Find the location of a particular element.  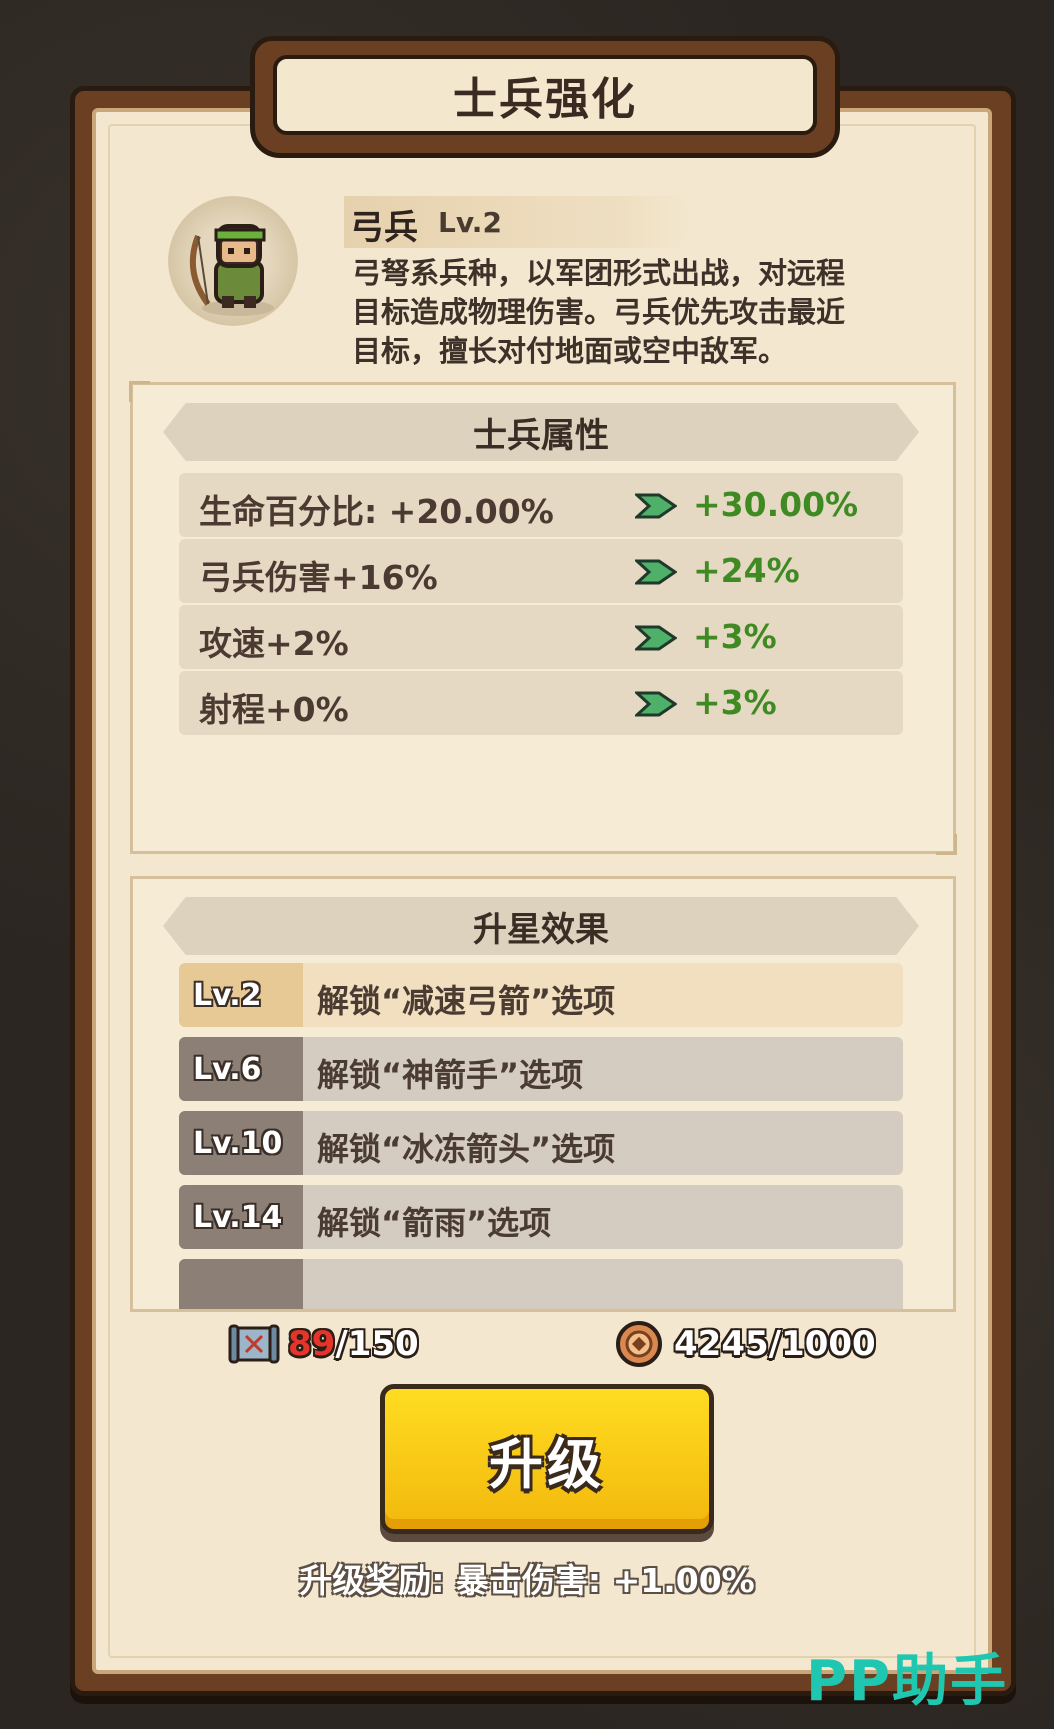

unit-name: 弓兵 is located at coordinates (384, 228).